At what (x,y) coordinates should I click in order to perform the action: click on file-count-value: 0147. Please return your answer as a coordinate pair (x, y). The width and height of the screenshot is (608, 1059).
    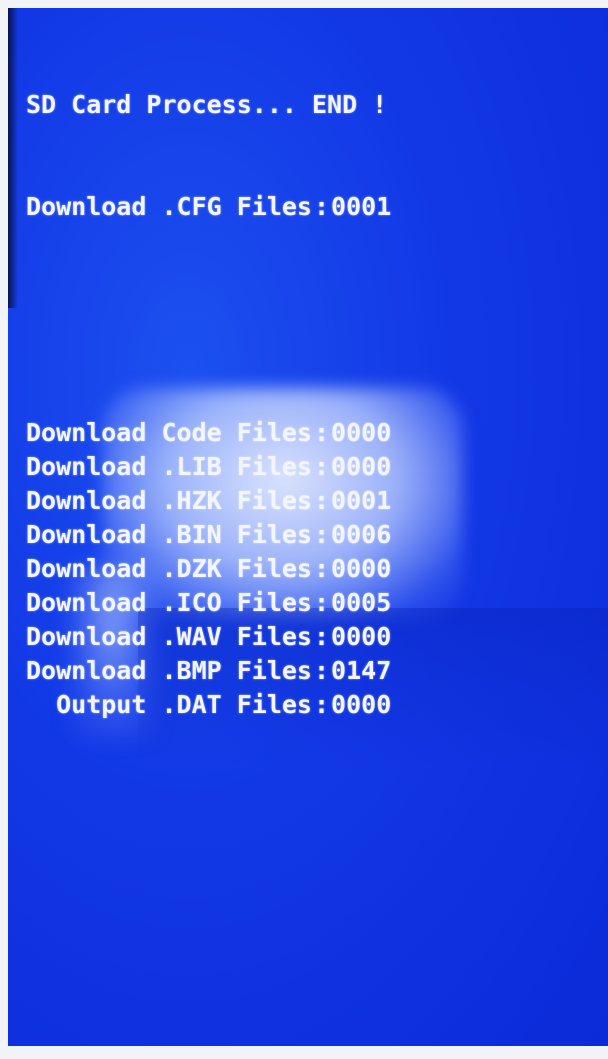
    Looking at the image, I should click on (361, 670).